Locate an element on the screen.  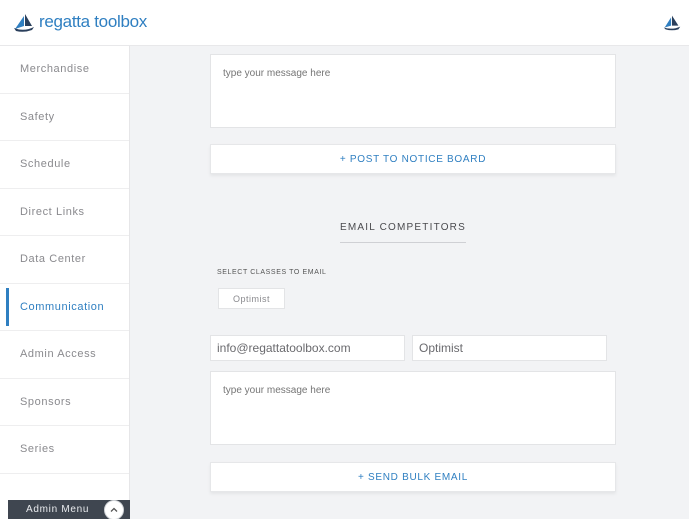
email-from-field: info@regattatoolbox.com is located at coordinates (307, 348).